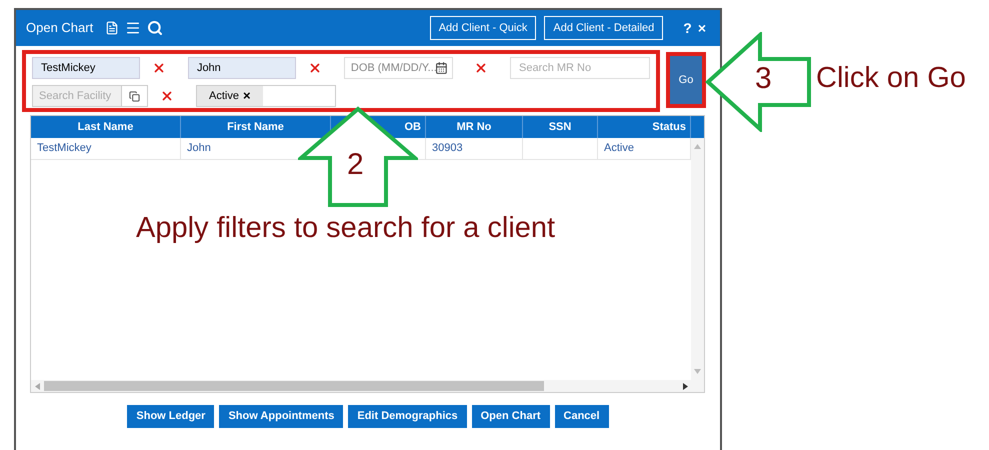  I want to click on action-button: Open Chart, so click(511, 416).